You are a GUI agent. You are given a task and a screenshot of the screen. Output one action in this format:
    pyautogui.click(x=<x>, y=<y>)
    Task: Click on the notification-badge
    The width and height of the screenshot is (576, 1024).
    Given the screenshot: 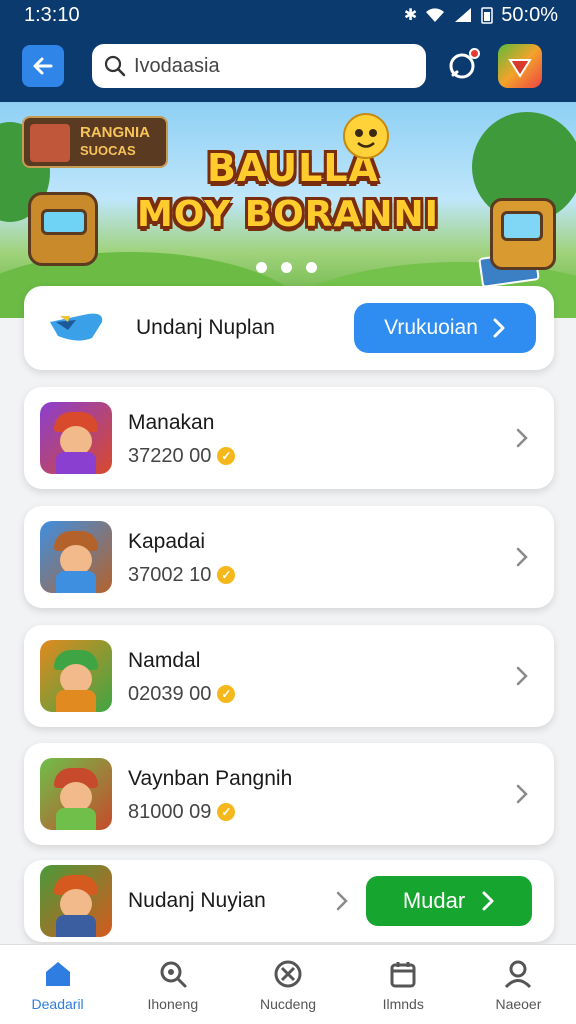 What is the action you would take?
    pyautogui.click(x=474, y=53)
    